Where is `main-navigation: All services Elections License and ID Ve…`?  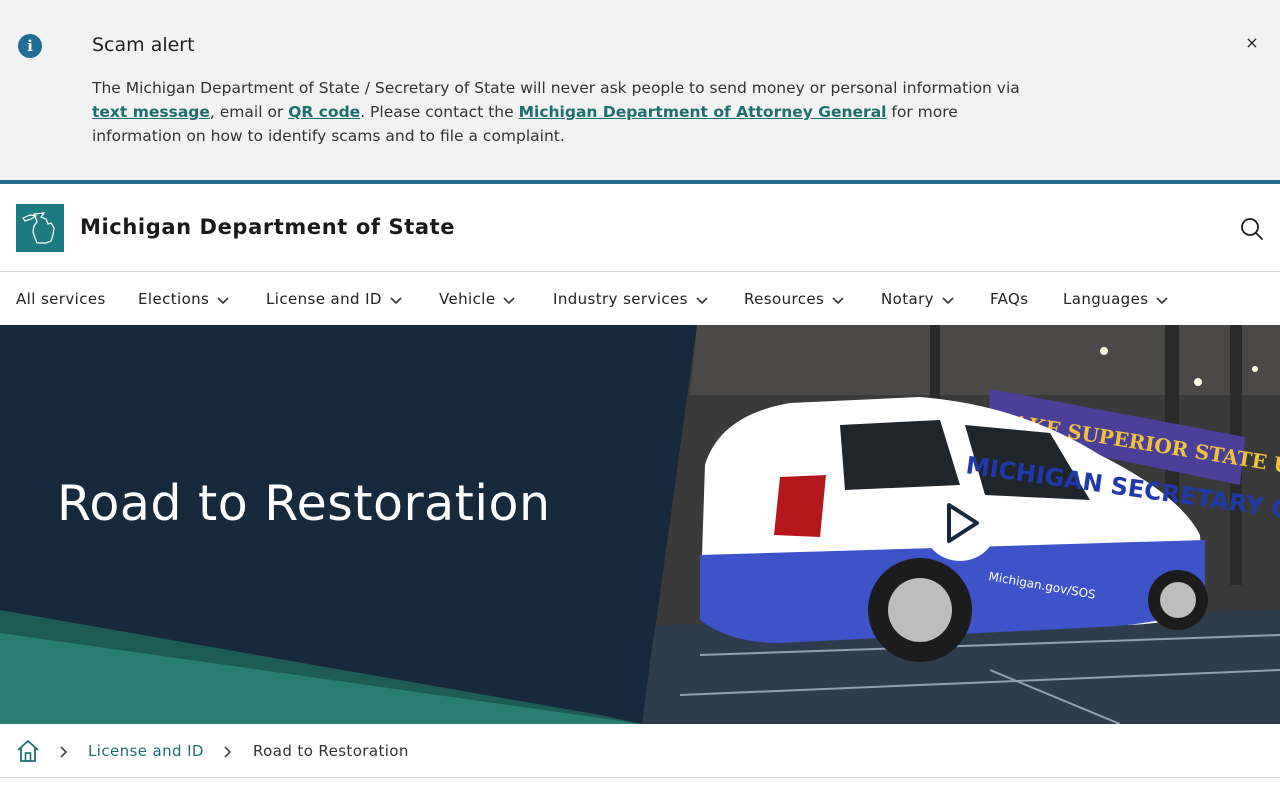
main-navigation: All services Elections License and ID Ve… is located at coordinates (640, 299).